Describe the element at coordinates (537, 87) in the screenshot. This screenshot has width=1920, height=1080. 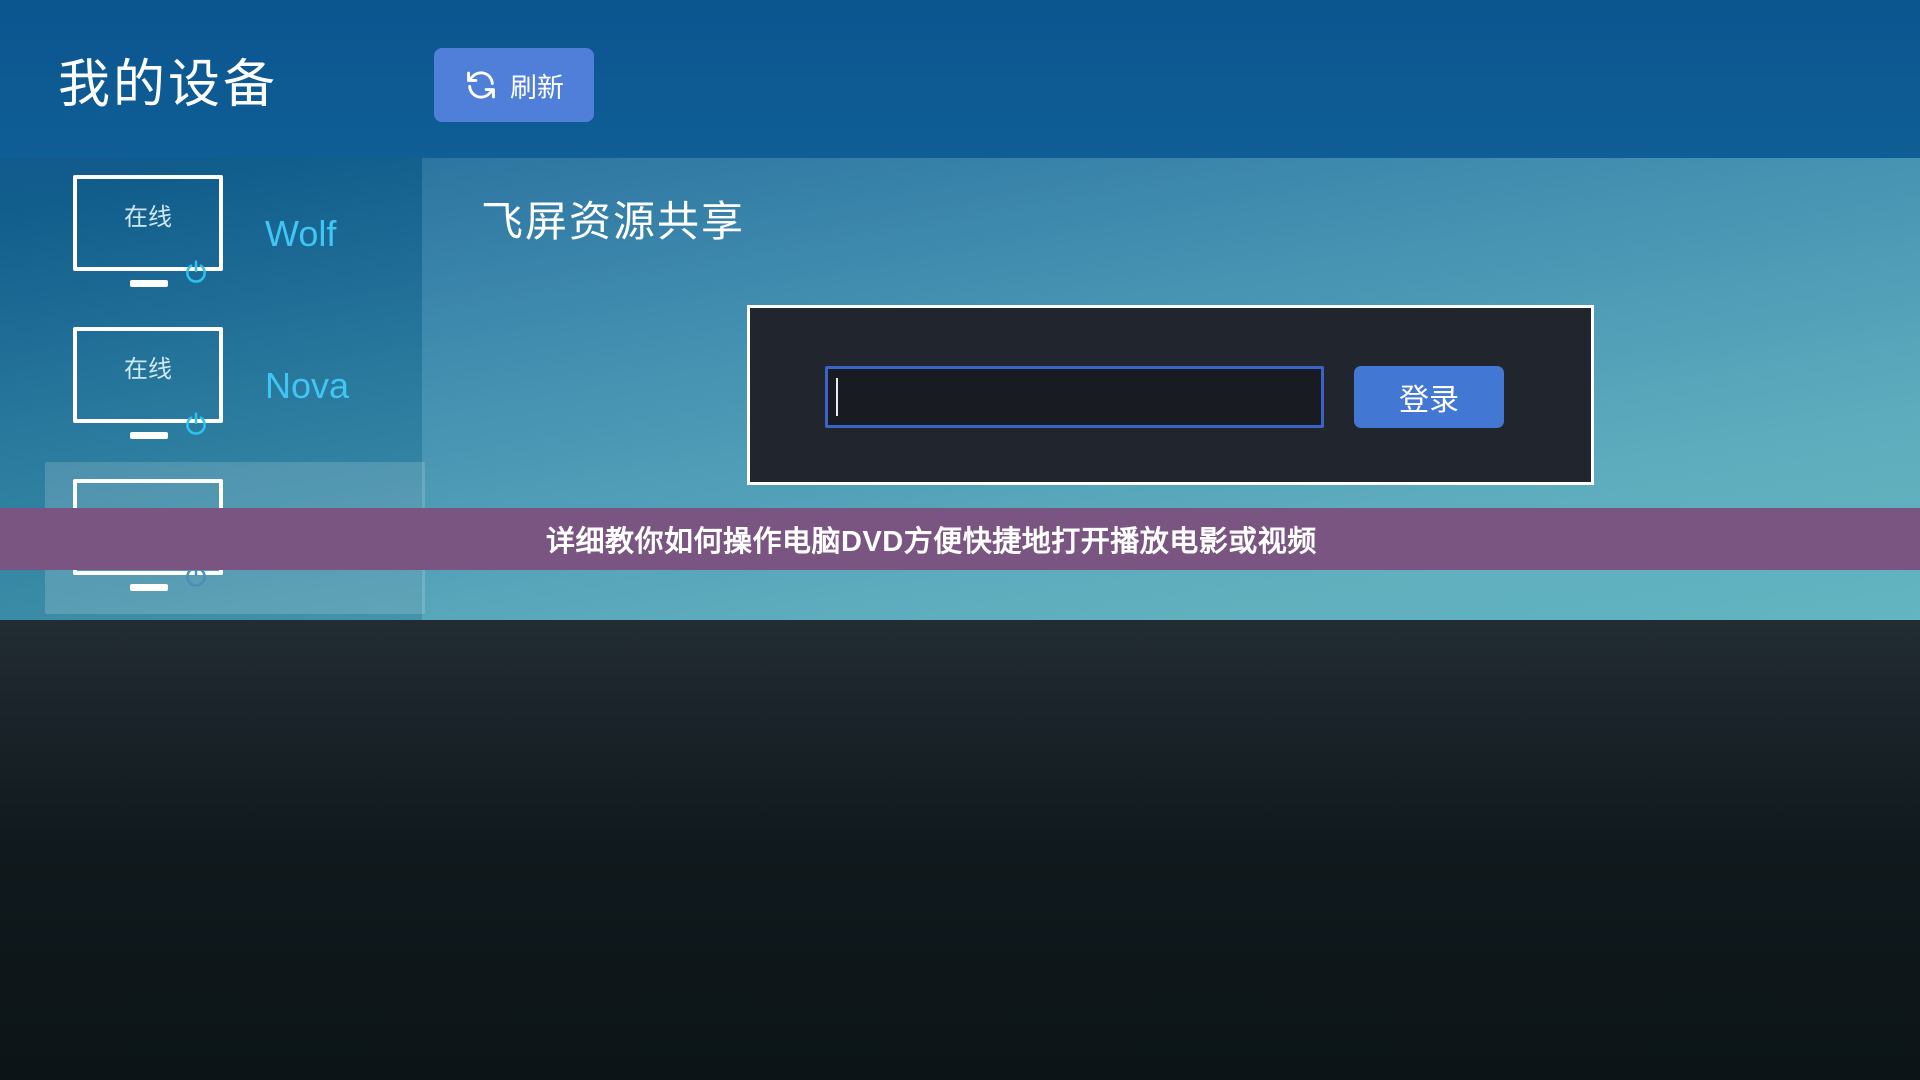
I see `refresh-button-label: 刷新` at that location.